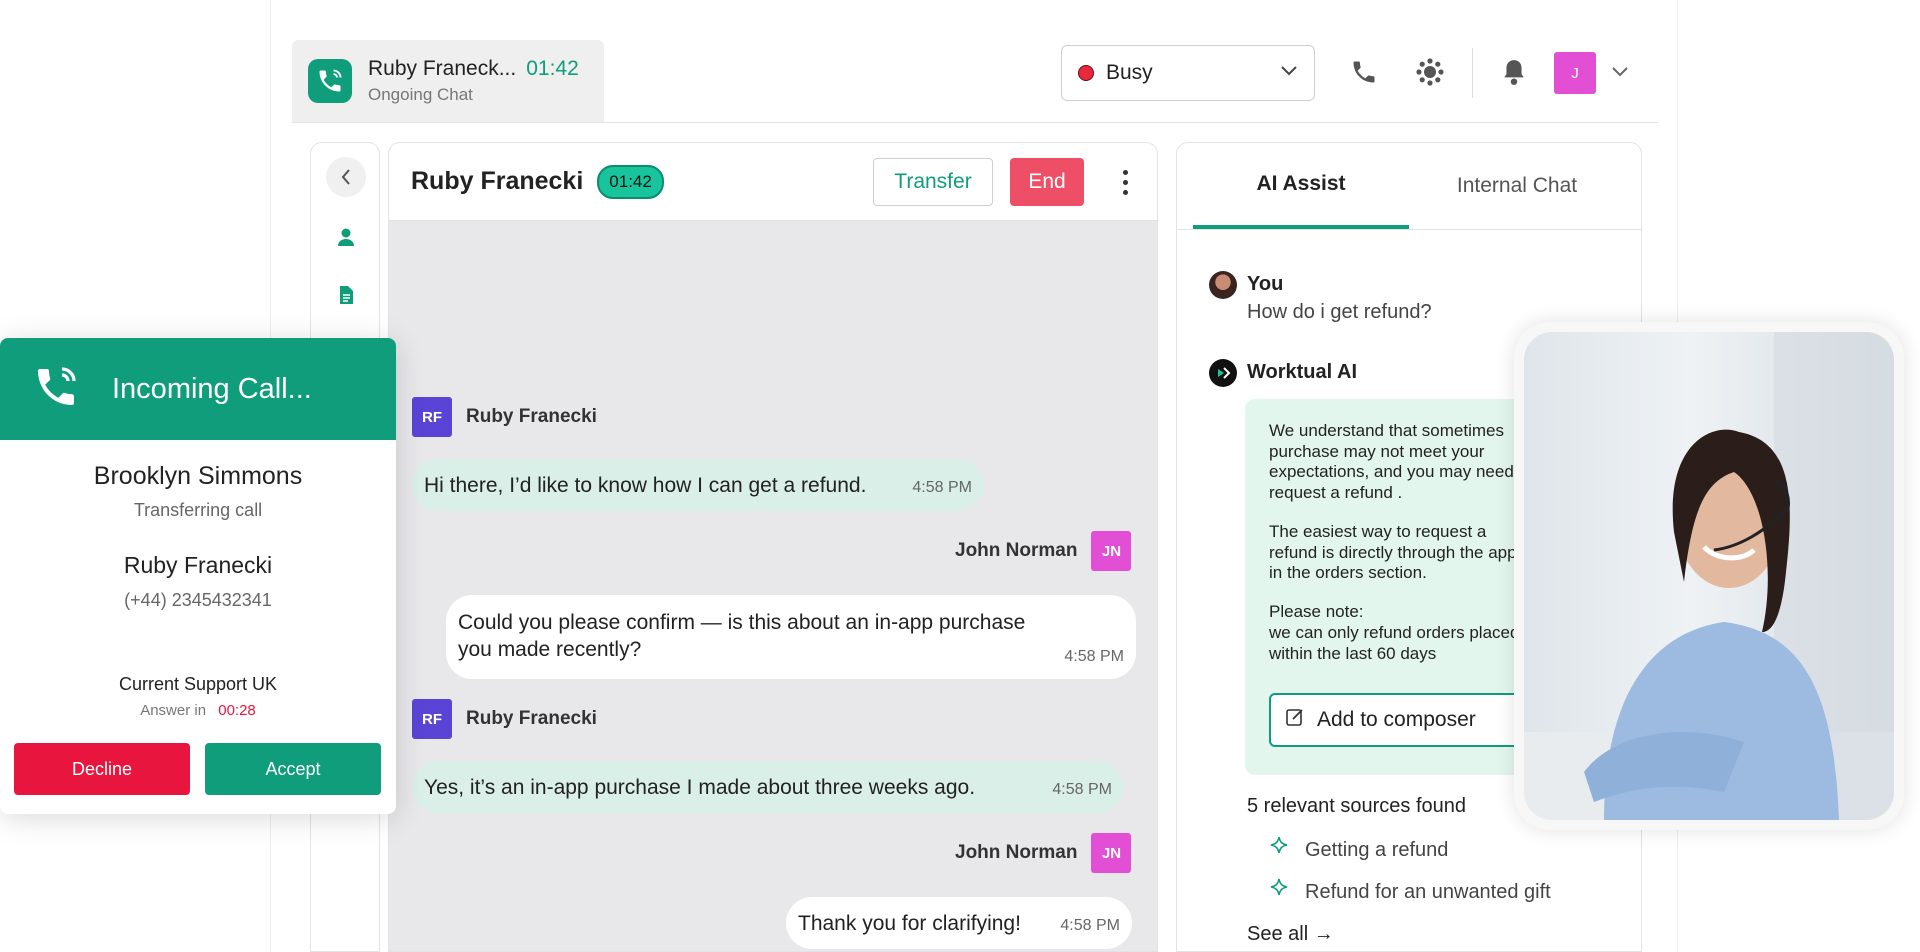 The image size is (1920, 952). I want to click on sources-title: 5 relevant sources found, so click(1357, 806).